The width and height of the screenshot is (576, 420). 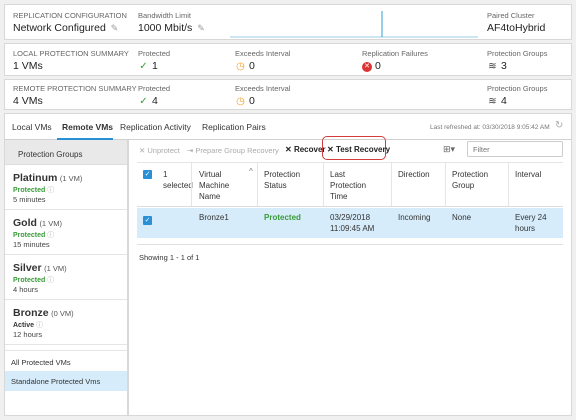 What do you see at coordinates (31, 244) in the screenshot?
I see `group-interval: 15 minutes` at bounding box center [31, 244].